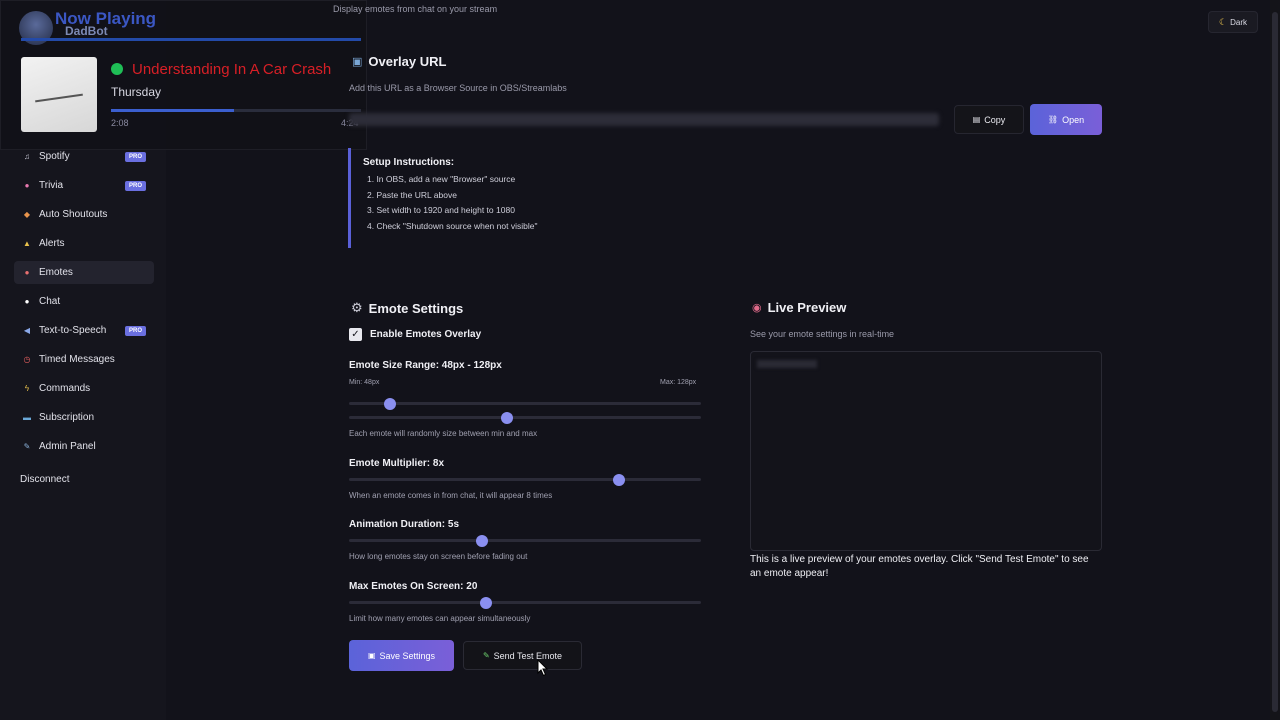  What do you see at coordinates (416, 308) in the screenshot?
I see `emote-settings-heading: Emote Settings` at bounding box center [416, 308].